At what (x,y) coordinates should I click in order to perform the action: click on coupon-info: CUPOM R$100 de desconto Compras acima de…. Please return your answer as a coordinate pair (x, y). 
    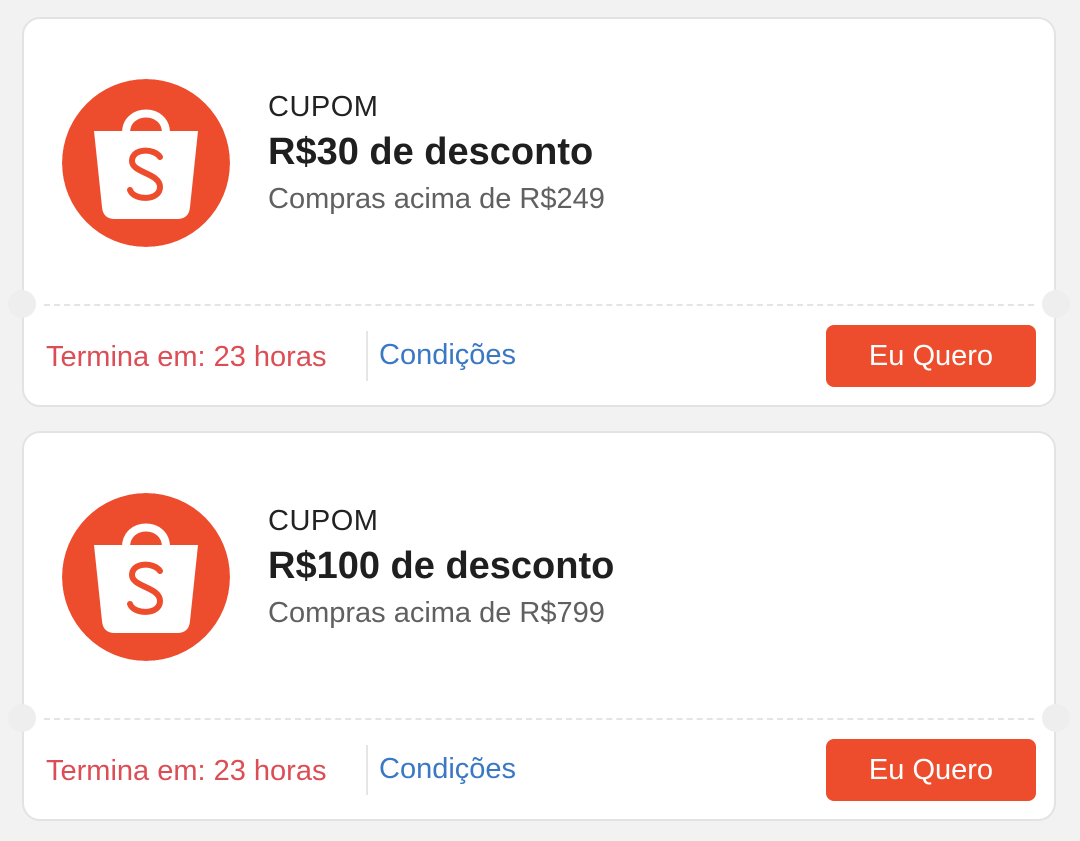
    Looking at the image, I should click on (441, 567).